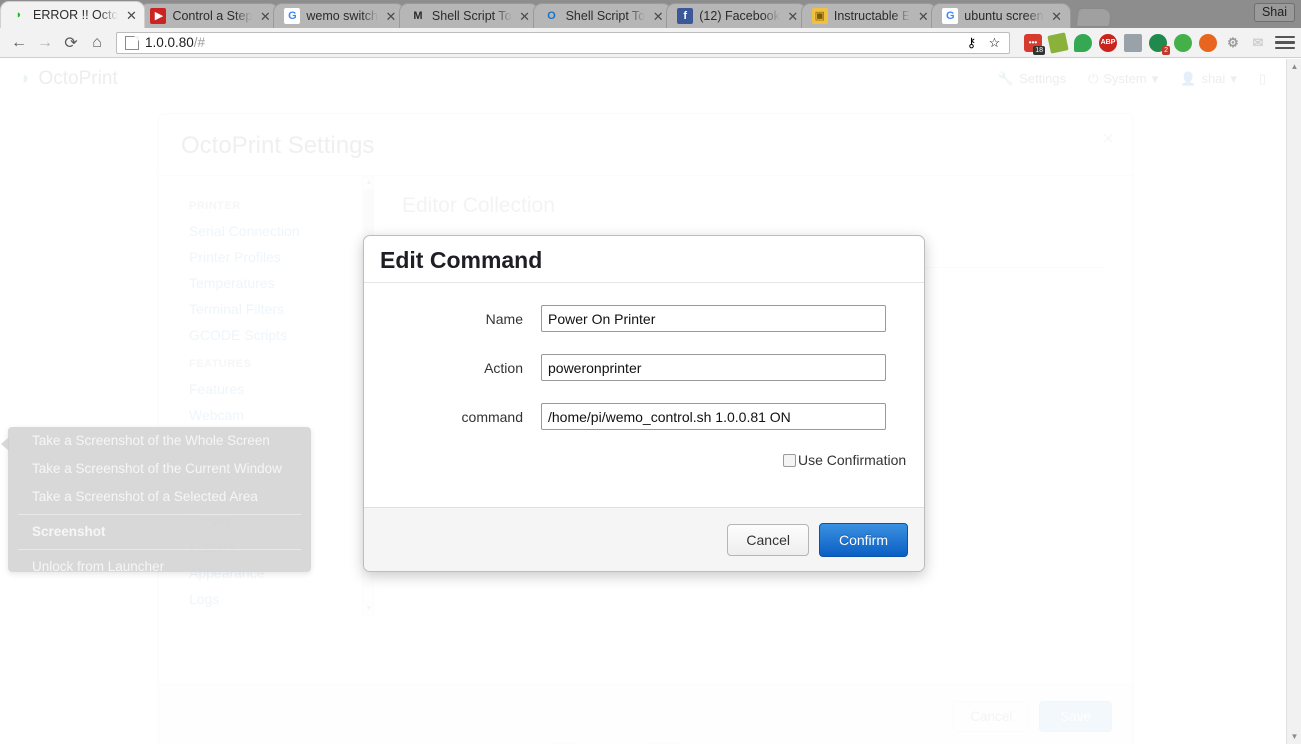 The width and height of the screenshot is (1301, 744). Describe the element at coordinates (1083, 42) in the screenshot. I see `hangouts-extension-icon` at that location.